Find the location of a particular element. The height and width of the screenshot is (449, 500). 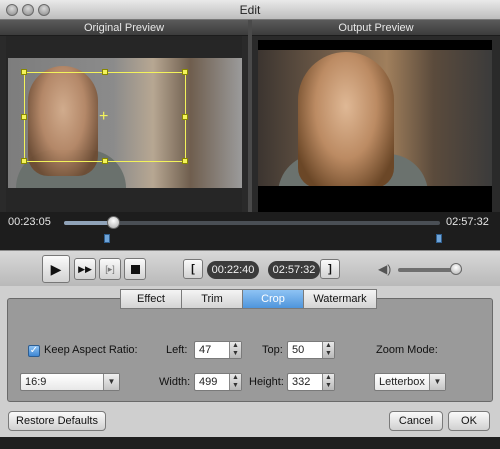

aspect-ratio-dropdown-icon: ▼ is located at coordinates (111, 382).